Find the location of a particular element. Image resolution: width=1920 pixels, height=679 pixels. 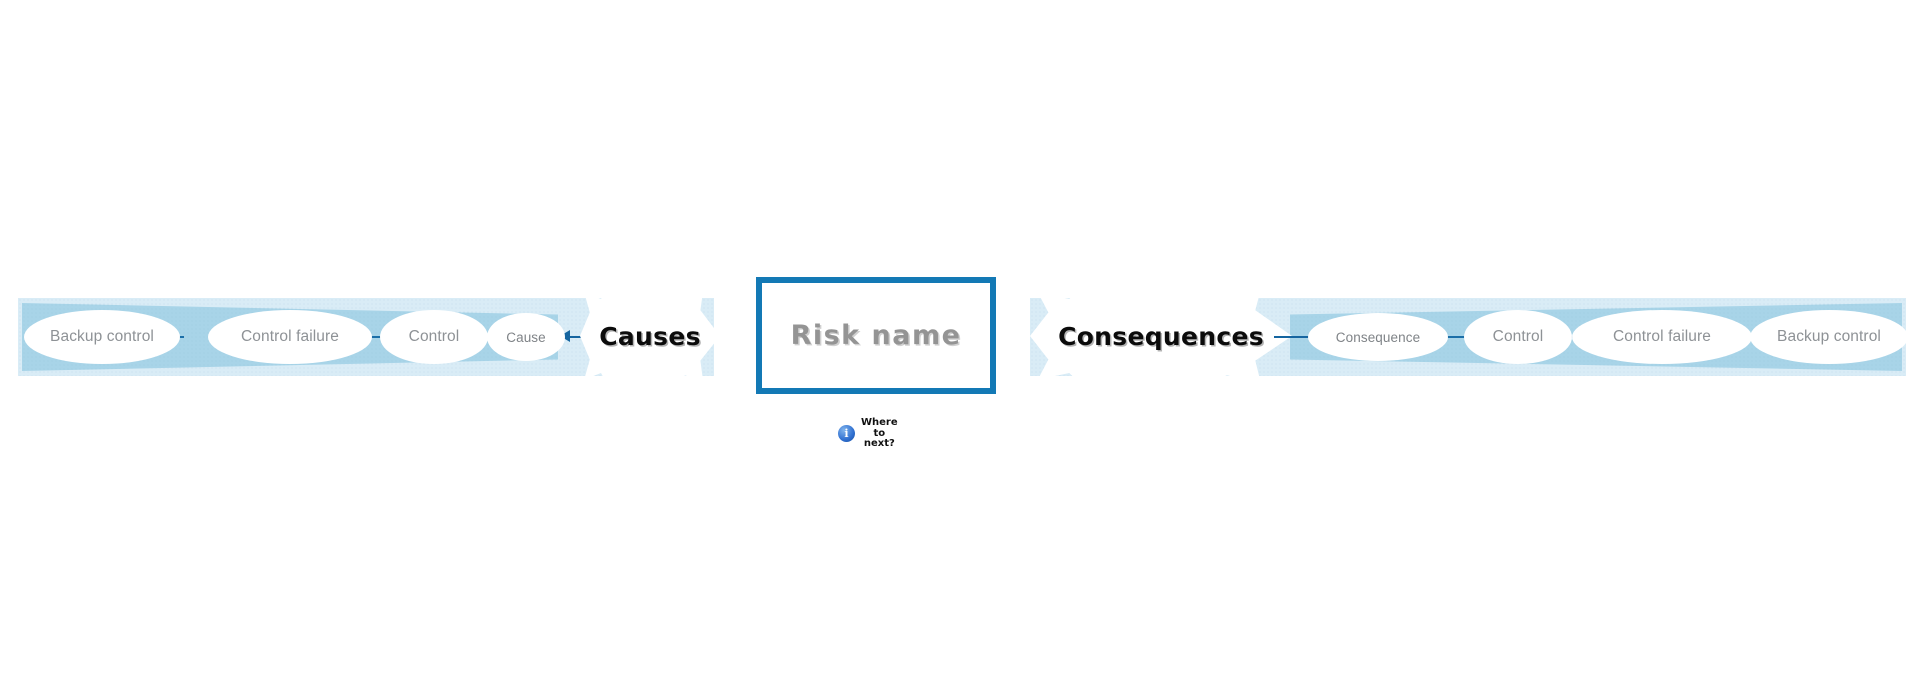

node-cause-control-failure: Control failure is located at coordinates (290, 337).